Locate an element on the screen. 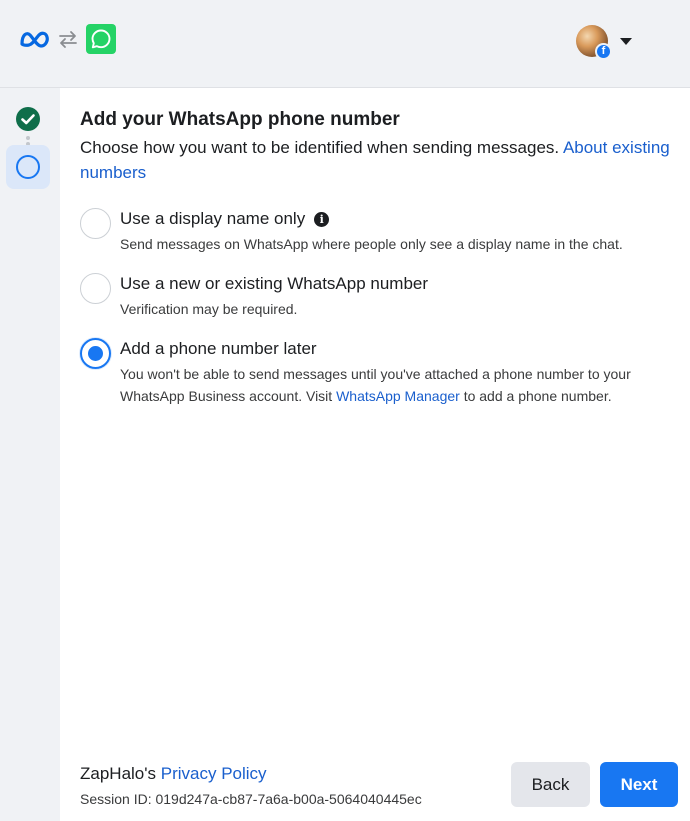 This screenshot has height=821, width=690. option-label: Add a phone number later is located at coordinates (395, 349).